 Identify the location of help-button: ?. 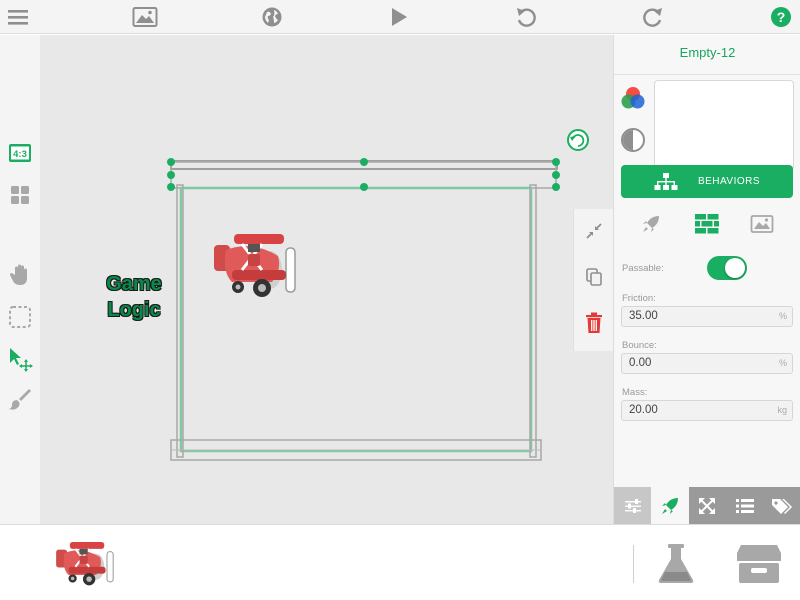
(781, 17).